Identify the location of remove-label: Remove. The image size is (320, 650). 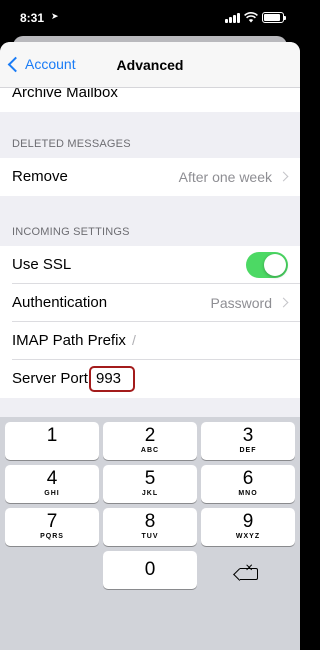
(40, 176).